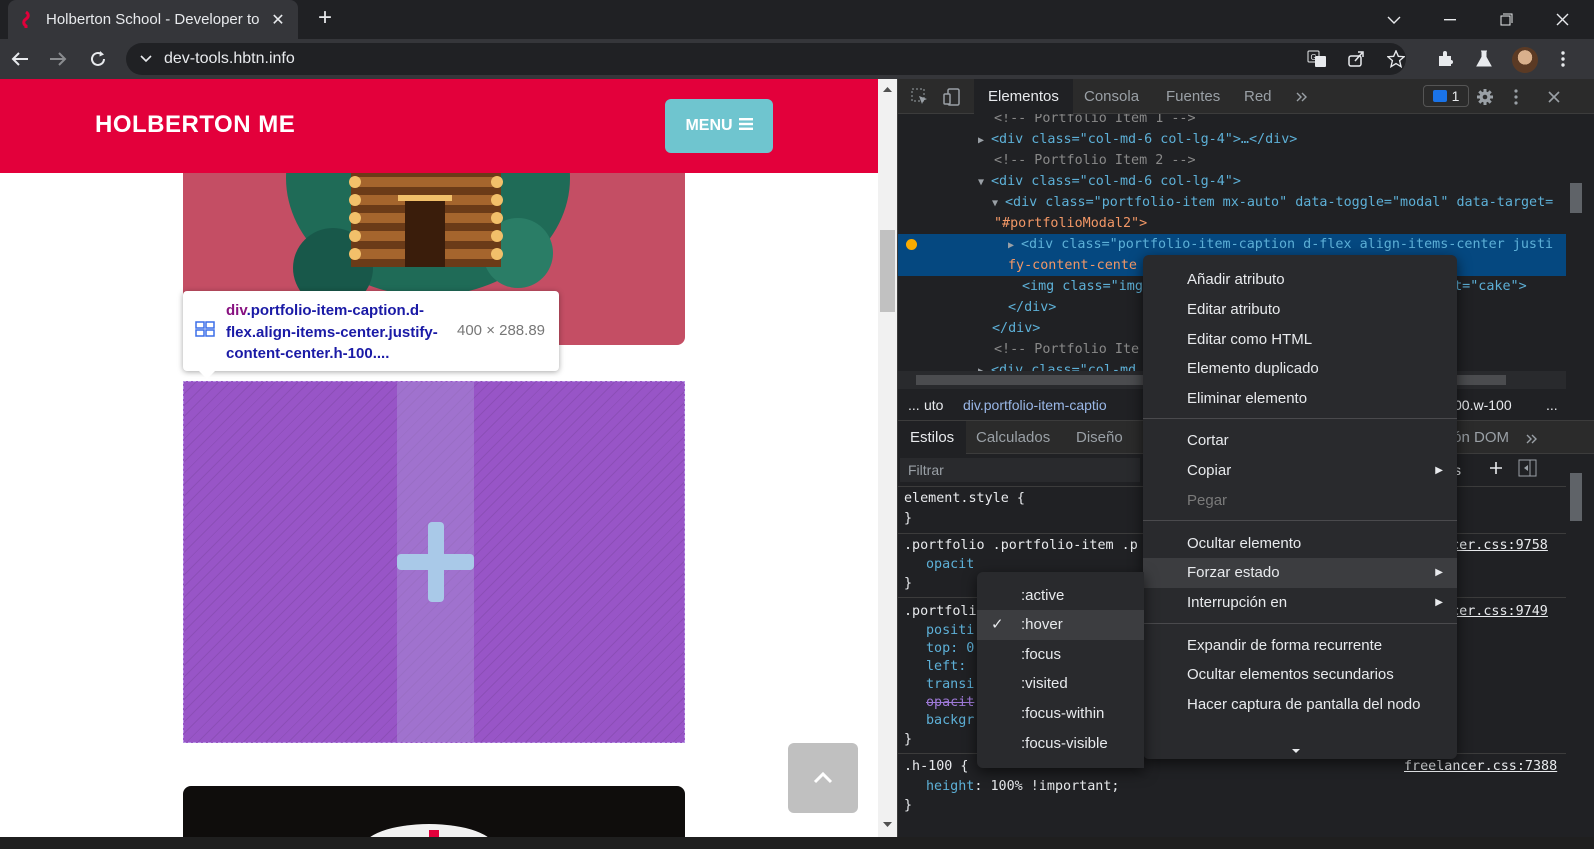  I want to click on inspect-element-icon, so click(920, 96).